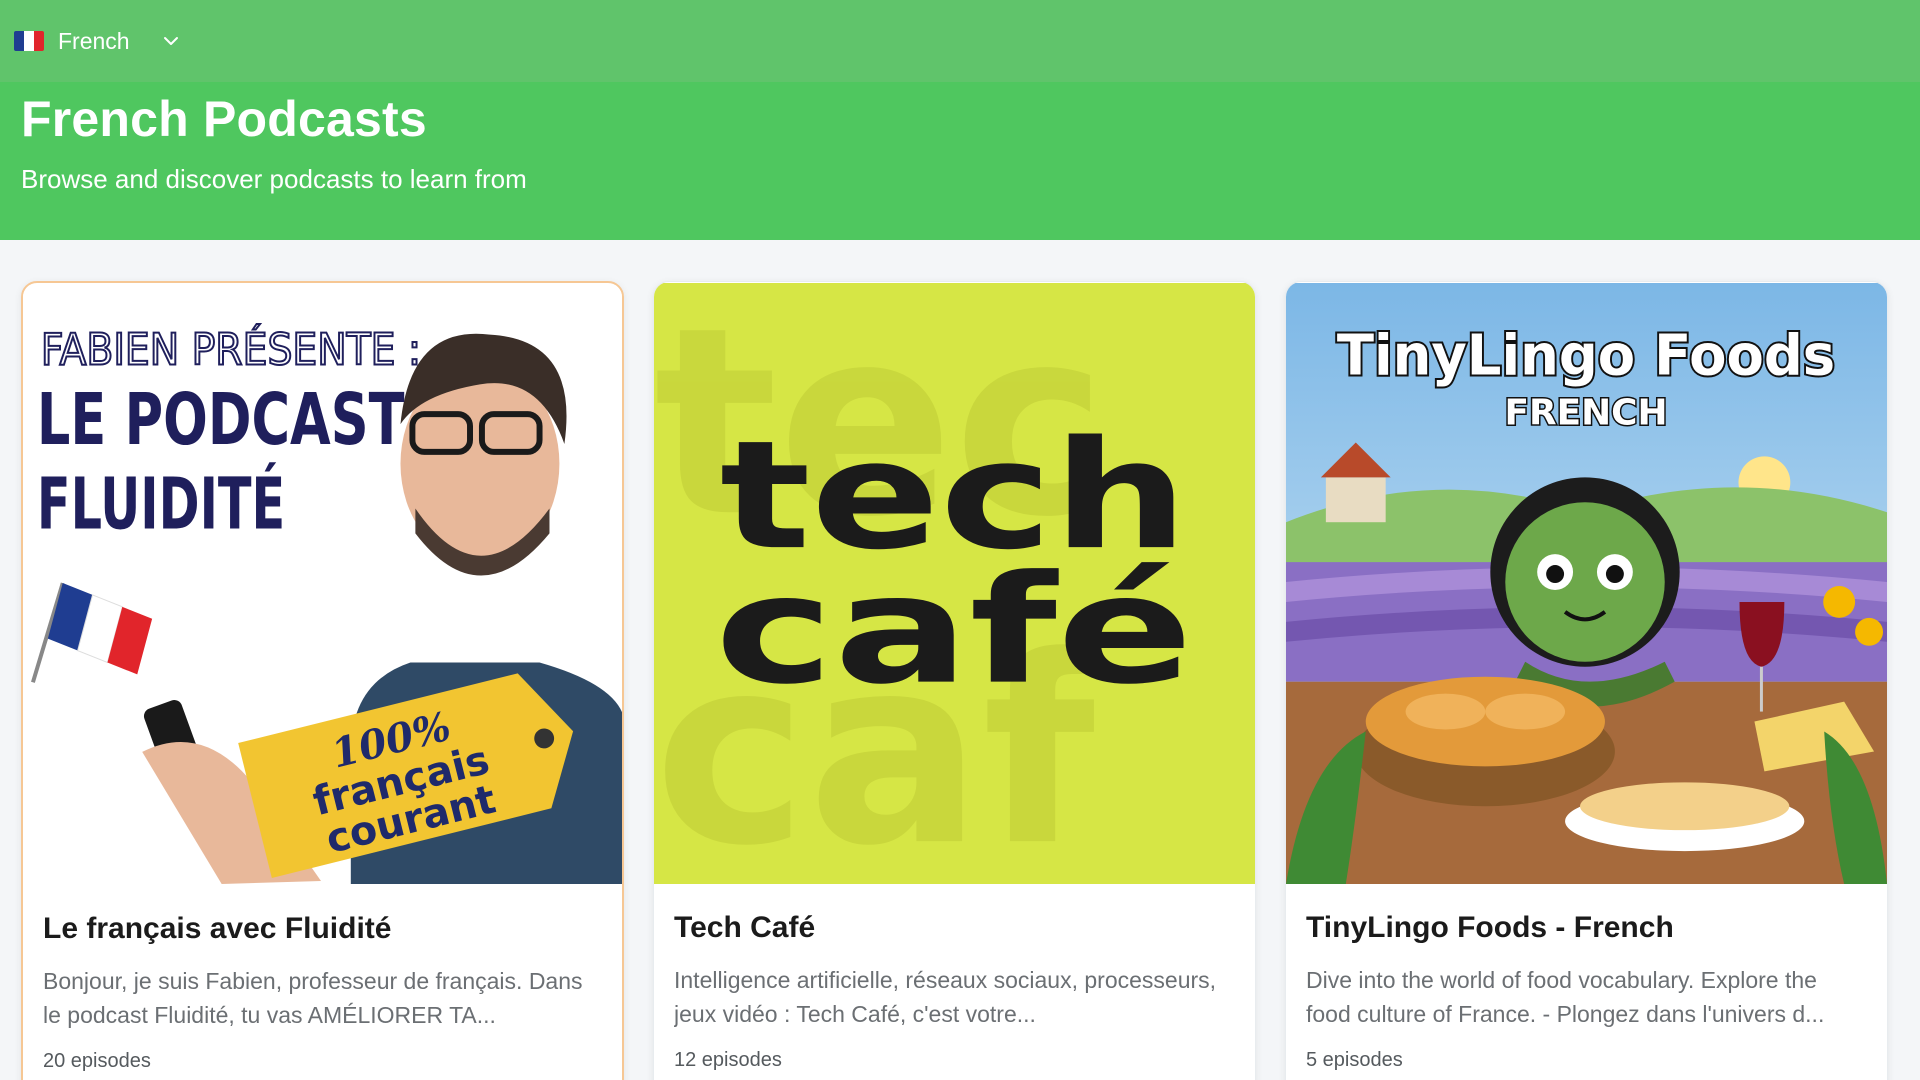  Describe the element at coordinates (1586, 356) in the screenshot. I see `cover-title-line1: TinyLingo Foods` at that location.